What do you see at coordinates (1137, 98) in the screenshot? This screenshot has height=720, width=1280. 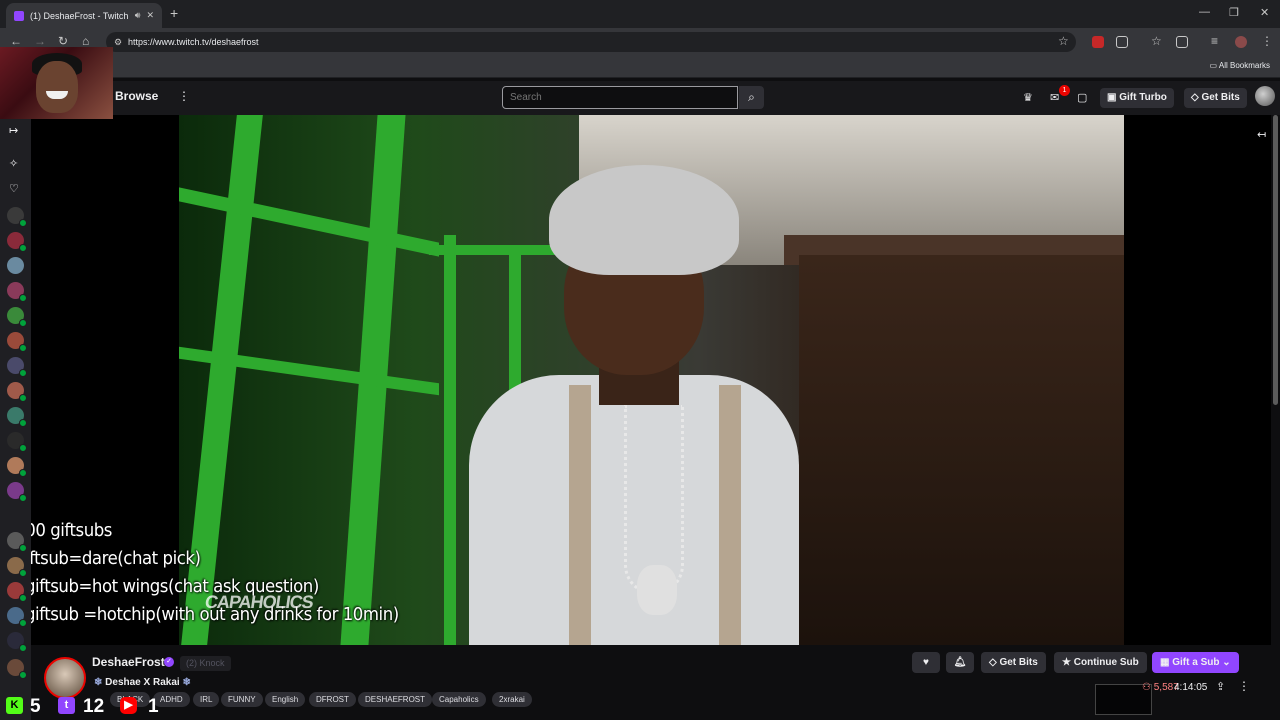 I see `gift-turbo-button: ▣ Gift Turbo` at bounding box center [1137, 98].